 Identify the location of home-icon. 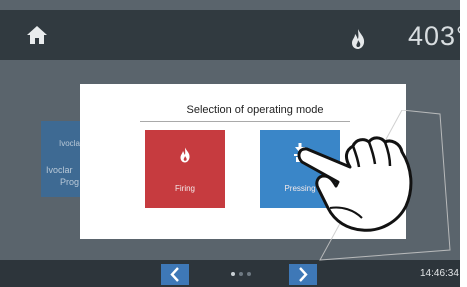
(37, 35).